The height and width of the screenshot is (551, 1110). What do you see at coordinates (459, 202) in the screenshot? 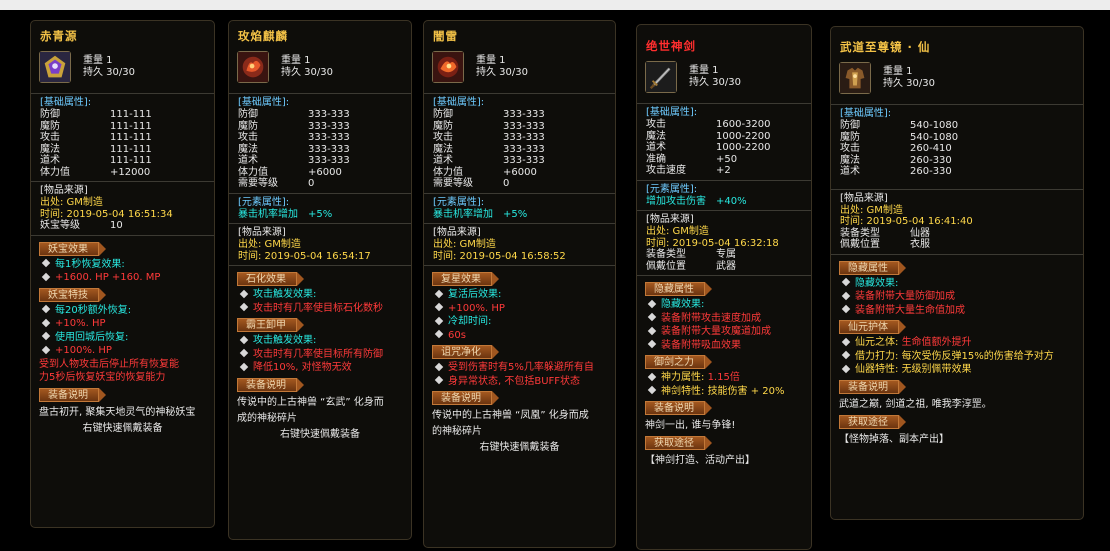
I see `element-title: [元素属性]:` at bounding box center [459, 202].